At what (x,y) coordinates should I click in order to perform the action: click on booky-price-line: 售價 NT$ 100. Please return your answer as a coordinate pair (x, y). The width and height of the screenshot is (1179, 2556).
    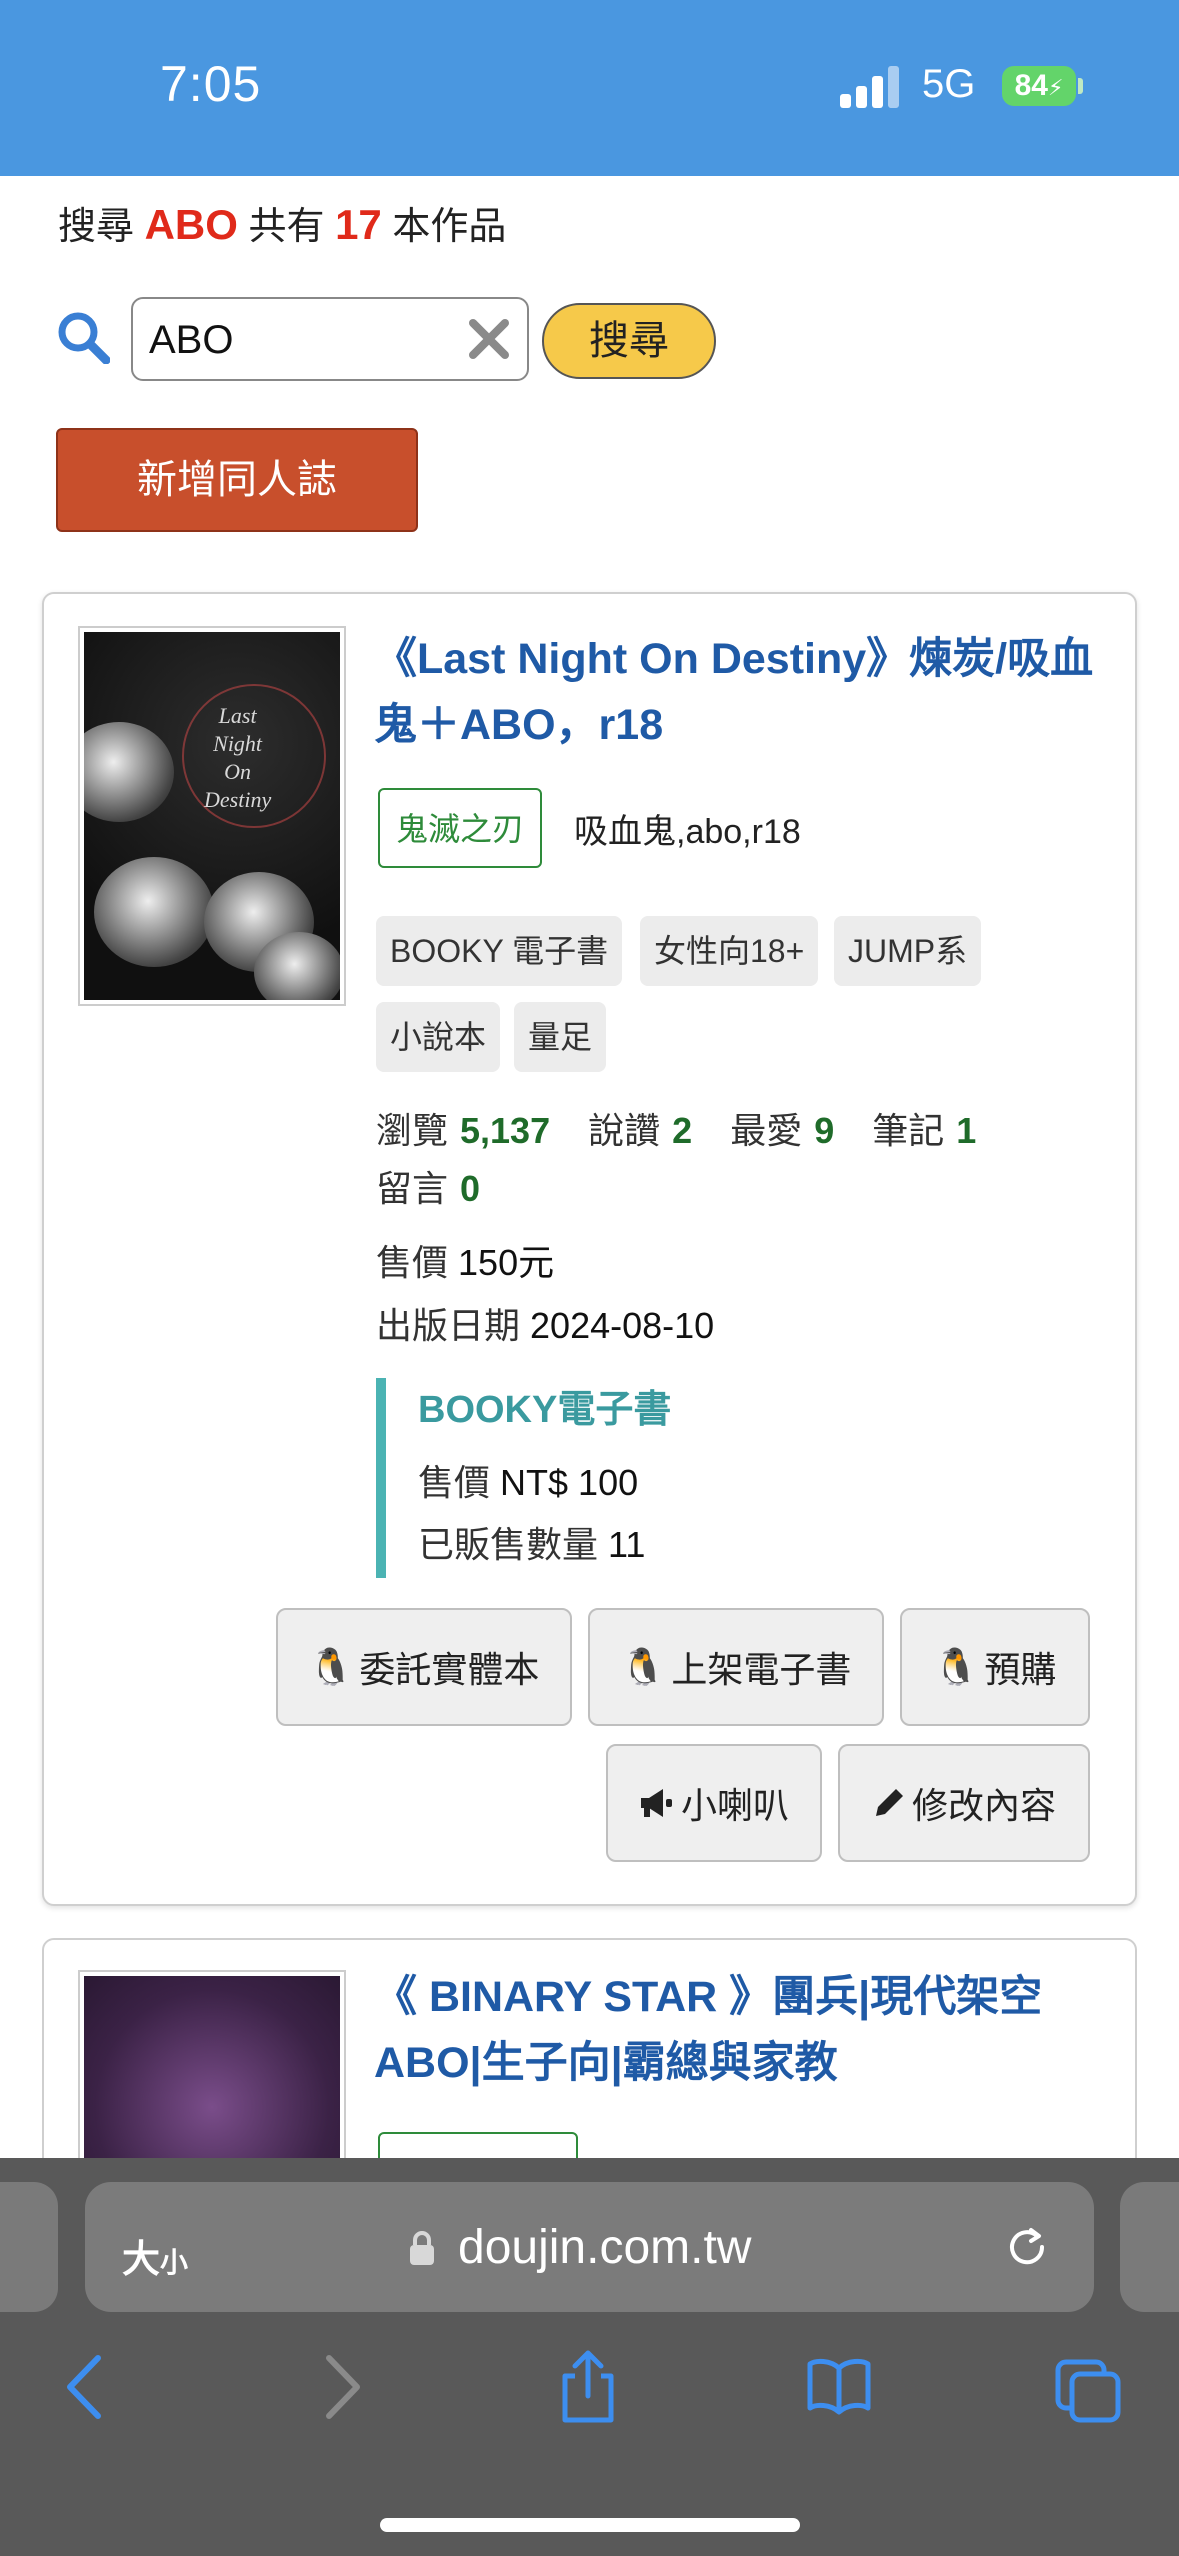
    Looking at the image, I should click on (528, 1480).